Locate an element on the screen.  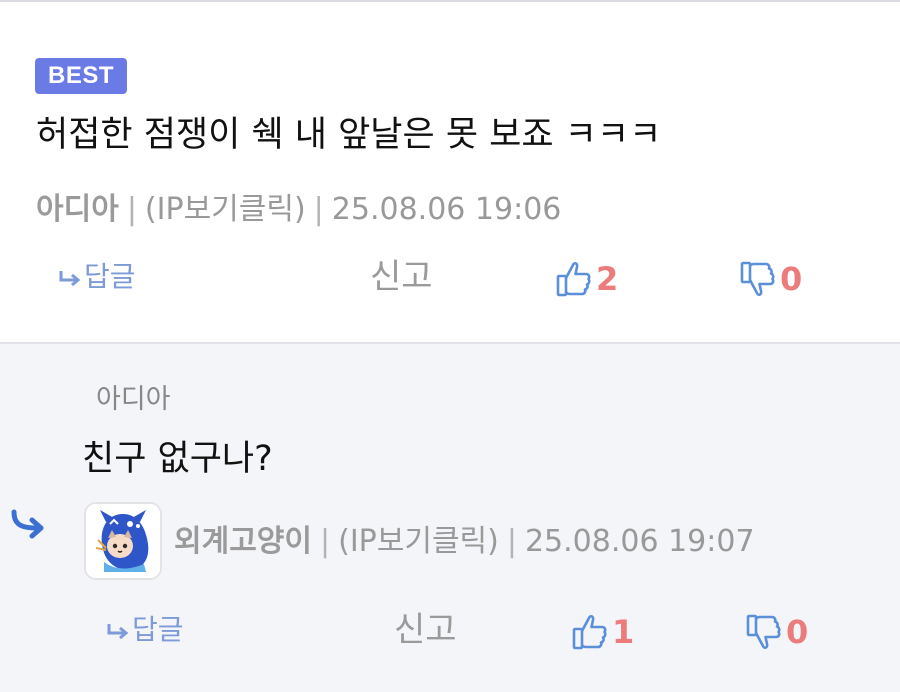
comment-meta: 아디아 | (IP보기클릭) | 25.08.06 19:06 is located at coordinates (298, 210).